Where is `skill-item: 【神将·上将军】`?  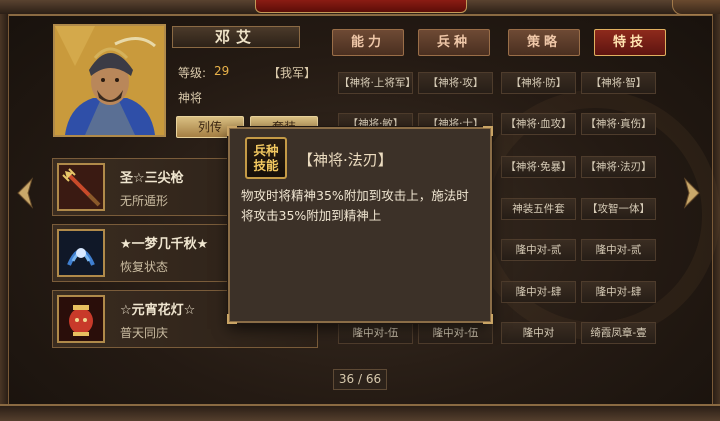 skill-item: 【神将·上将军】 is located at coordinates (375, 83).